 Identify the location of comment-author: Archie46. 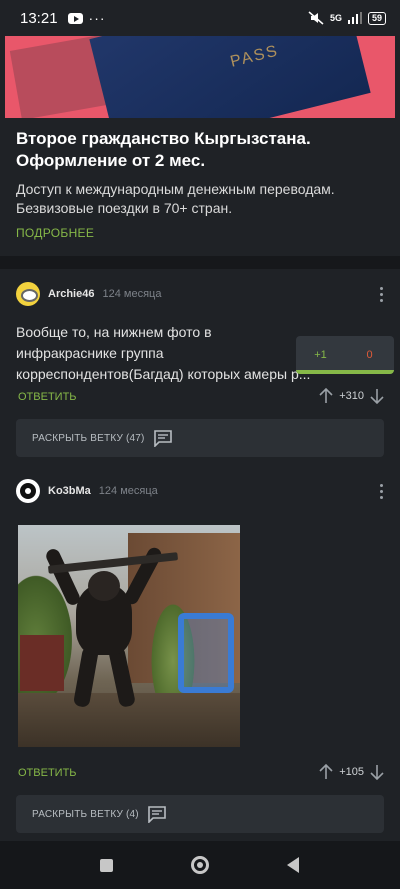
(71, 294).